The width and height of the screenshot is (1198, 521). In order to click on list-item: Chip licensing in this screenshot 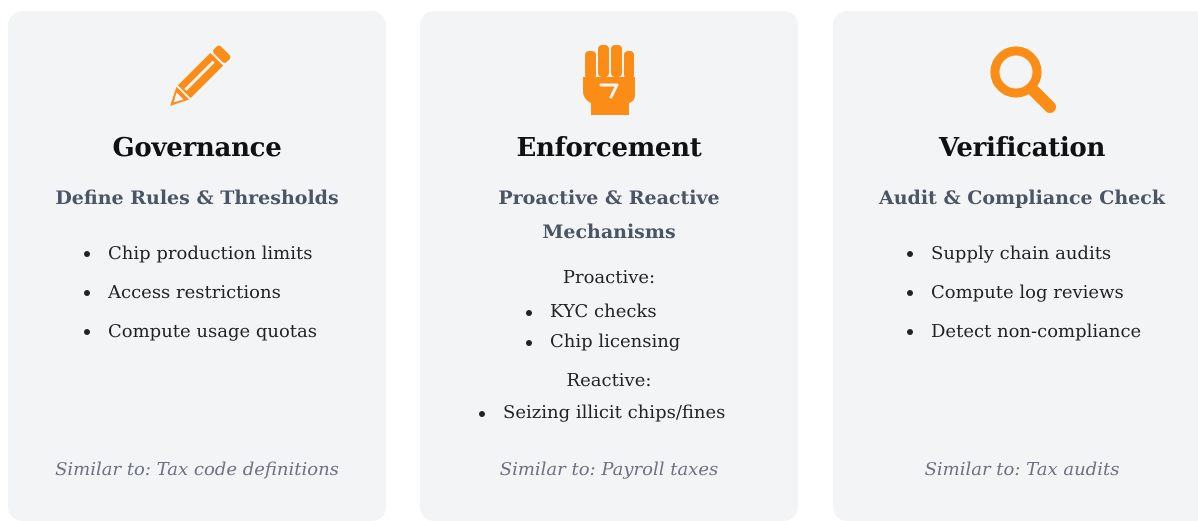, I will do `click(602, 342)`.